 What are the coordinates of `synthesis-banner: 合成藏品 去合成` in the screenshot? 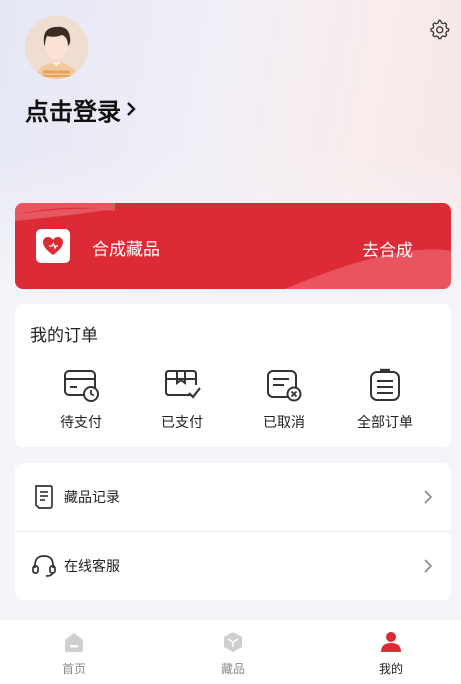 It's located at (233, 246).